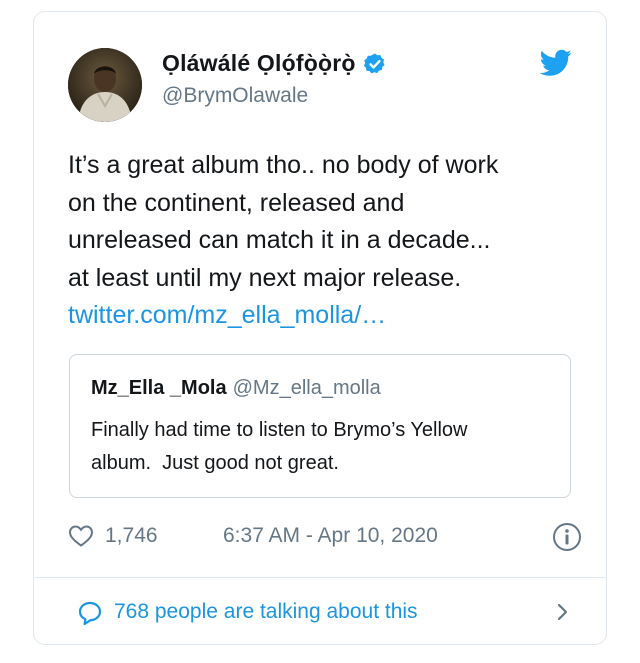  I want to click on tweet-text-line: It’s a great album tho.. no body of work, so click(283, 165).